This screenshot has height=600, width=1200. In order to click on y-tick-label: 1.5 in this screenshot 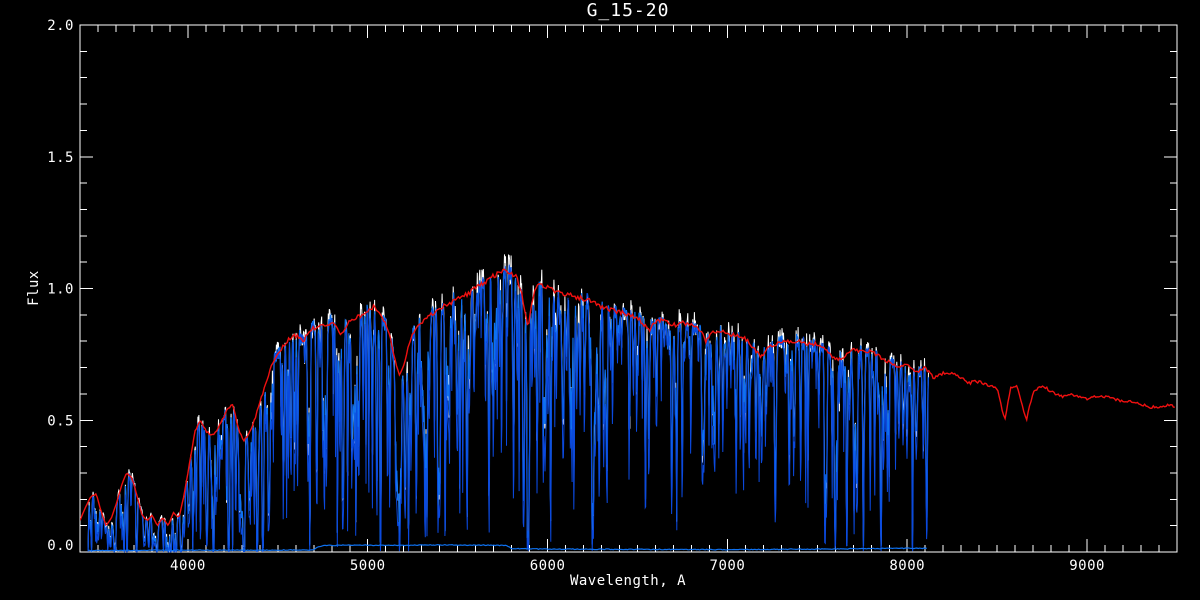, I will do `click(60, 158)`.